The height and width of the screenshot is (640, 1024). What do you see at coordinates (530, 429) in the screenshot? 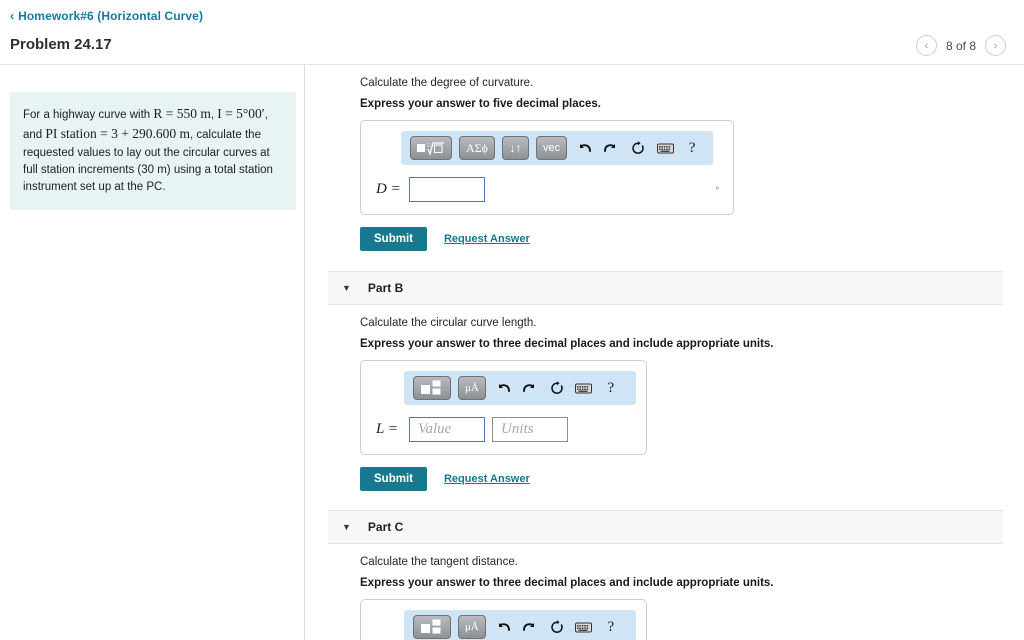
I see `part-b-units-input: Units` at bounding box center [530, 429].